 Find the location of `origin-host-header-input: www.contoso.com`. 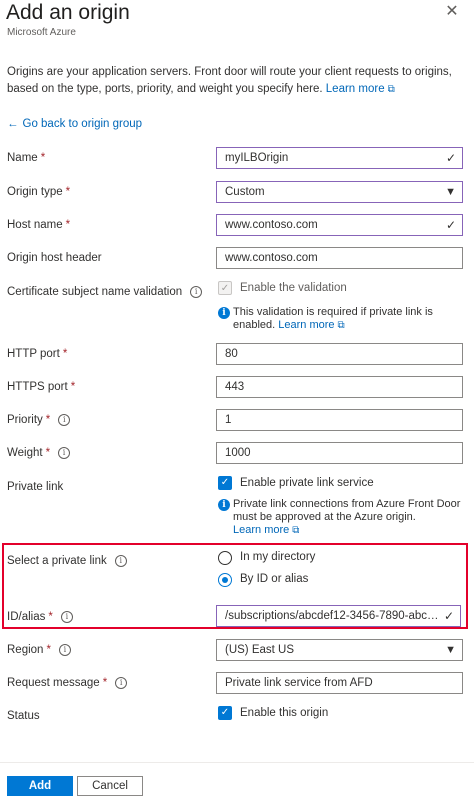

origin-host-header-input: www.contoso.com is located at coordinates (339, 258).